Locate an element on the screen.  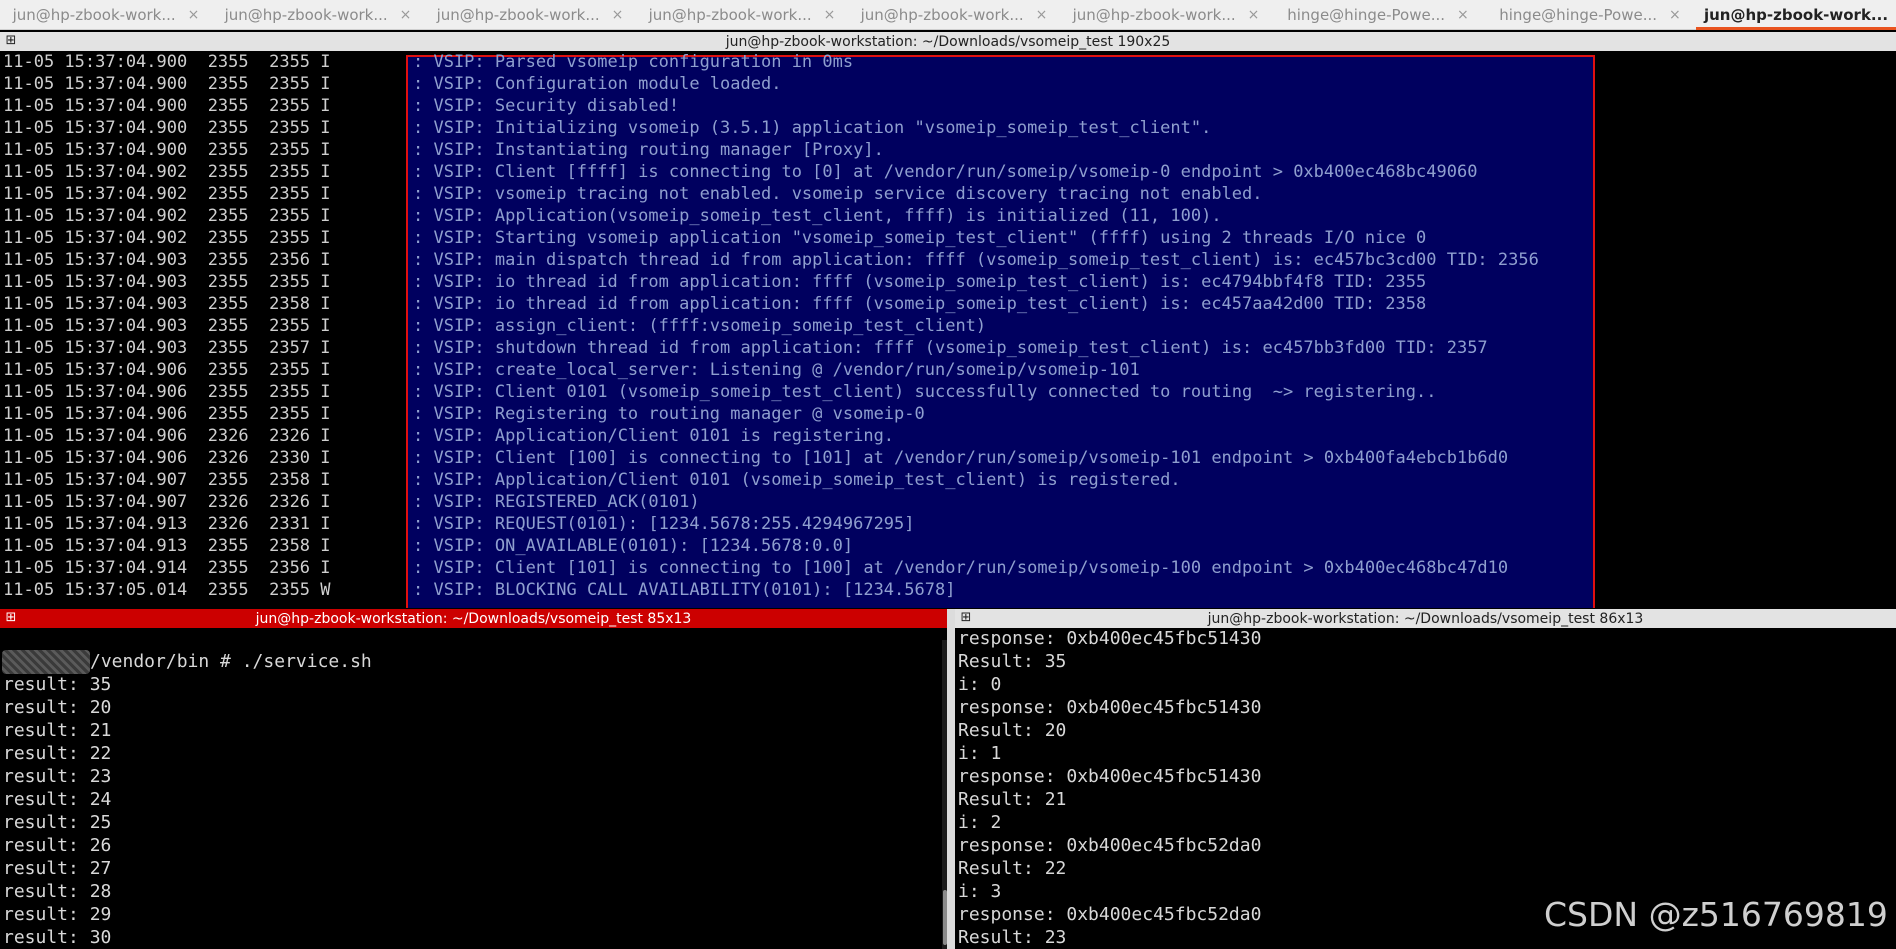
log-timestamp-pid-level: 11-05 15:37:05.014 2355 2355 W is located at coordinates (167, 590).